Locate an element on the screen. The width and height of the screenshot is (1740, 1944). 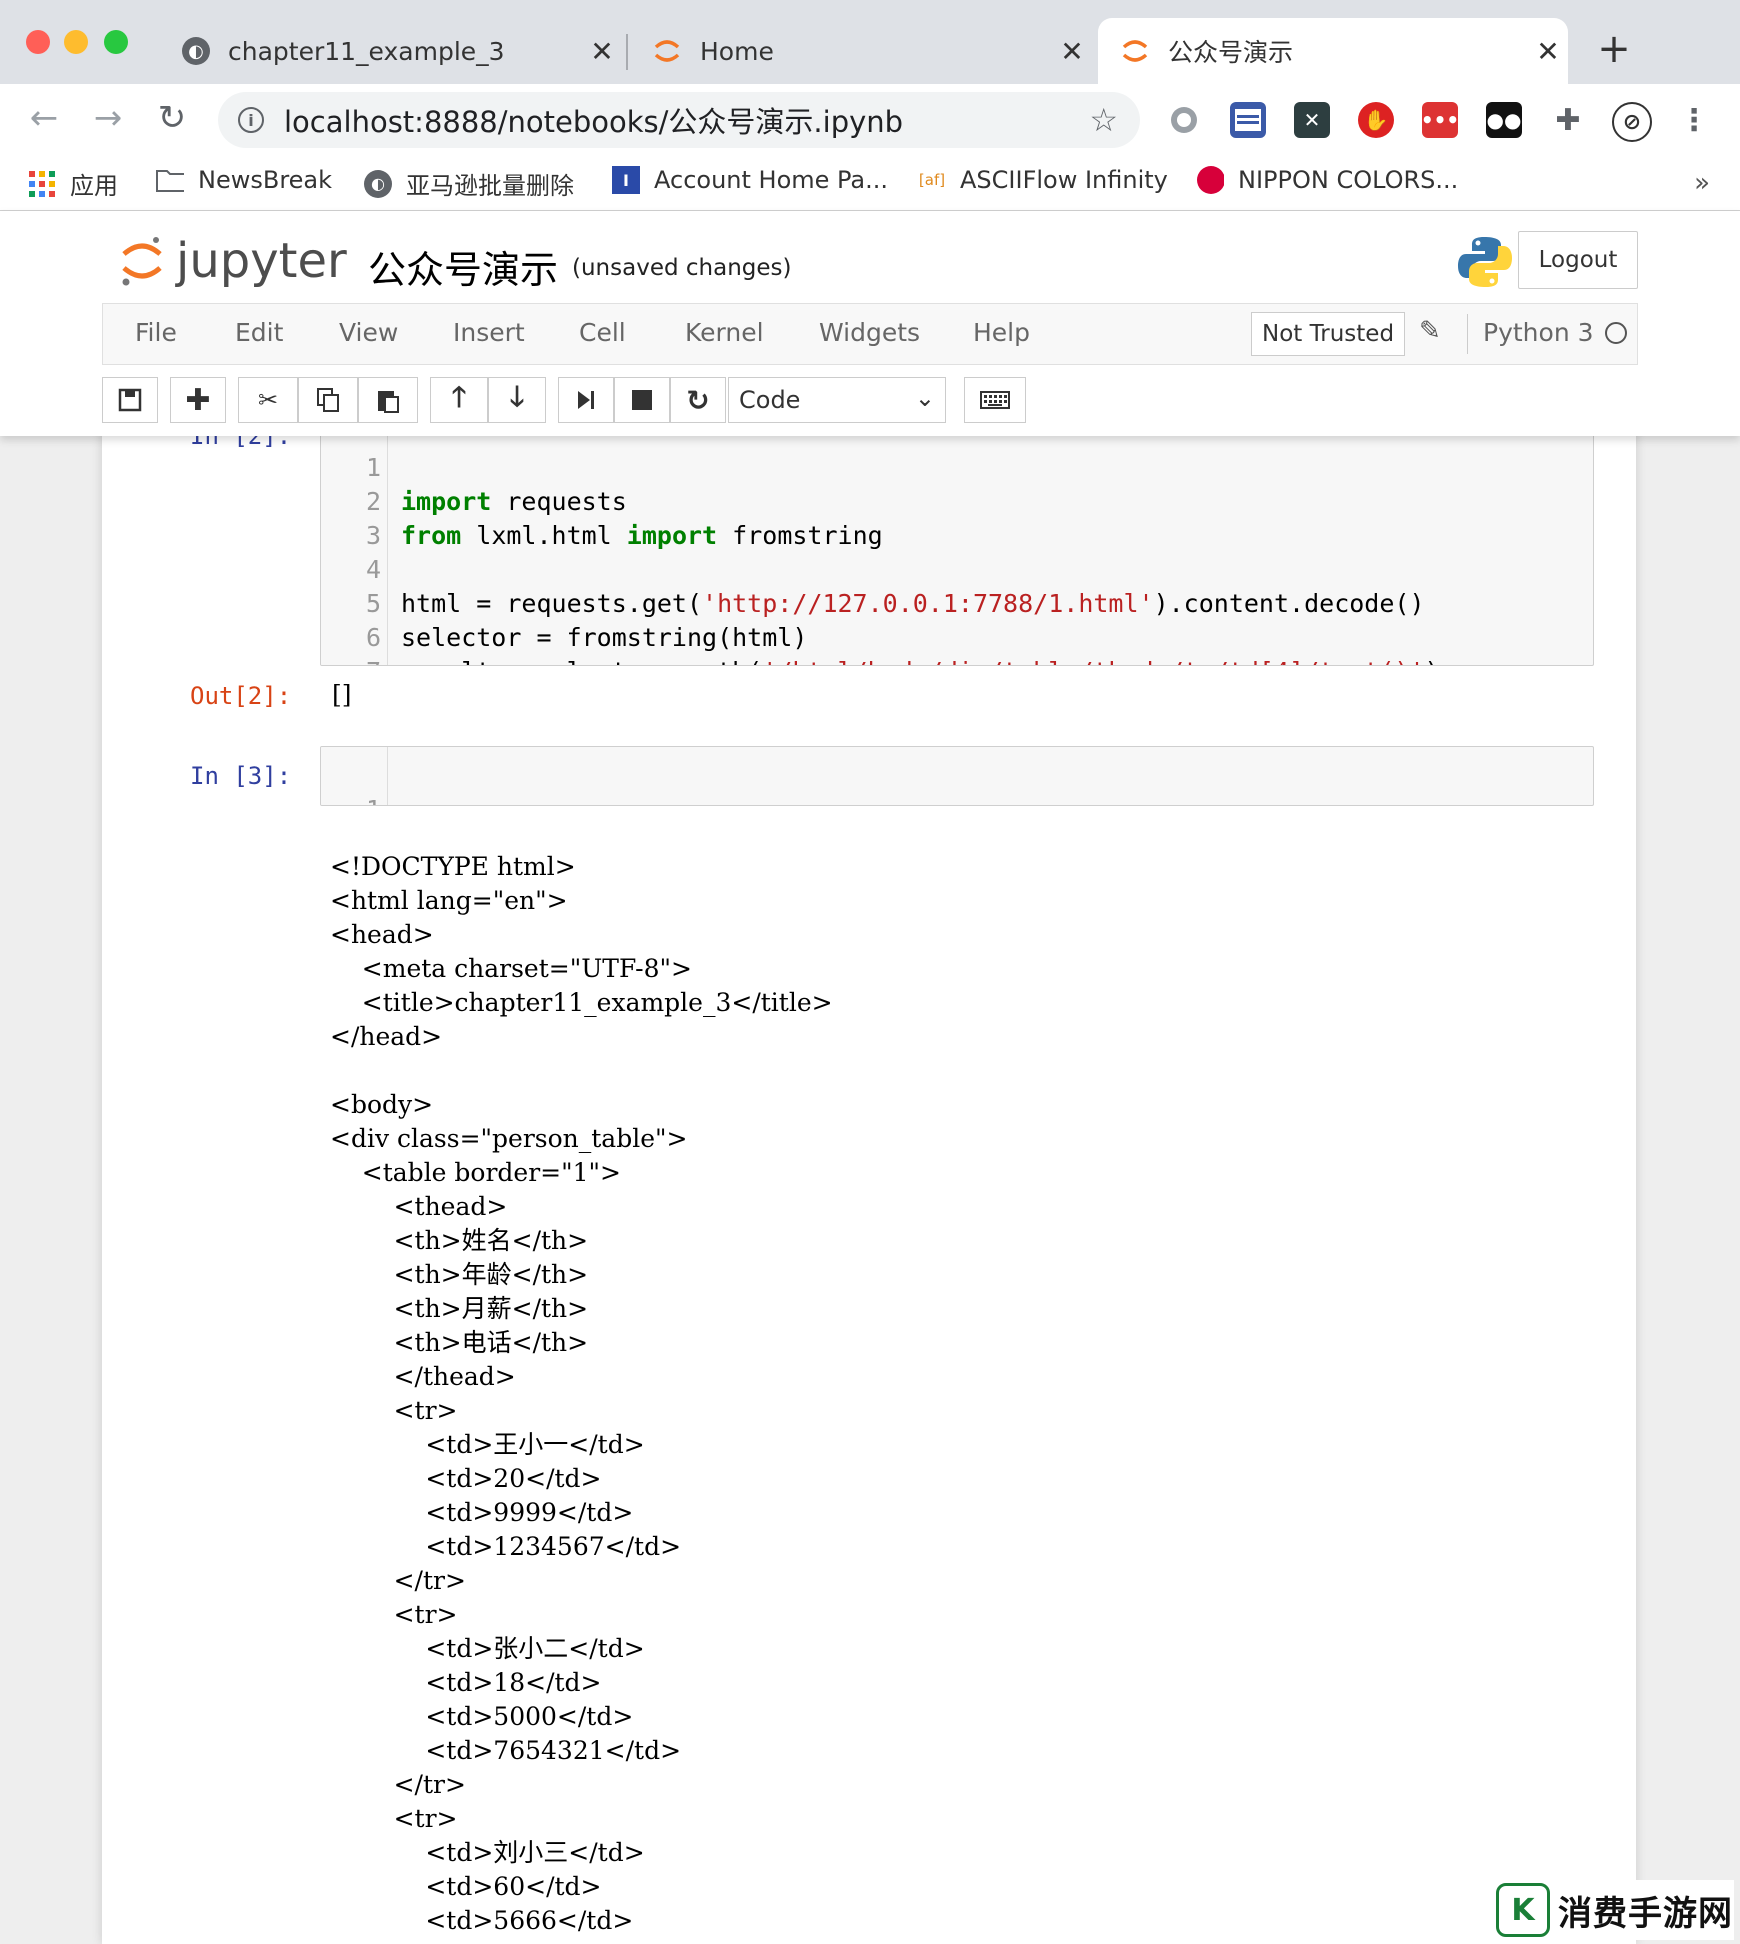
output-line: <td>60</td> is located at coordinates (466, 1886).